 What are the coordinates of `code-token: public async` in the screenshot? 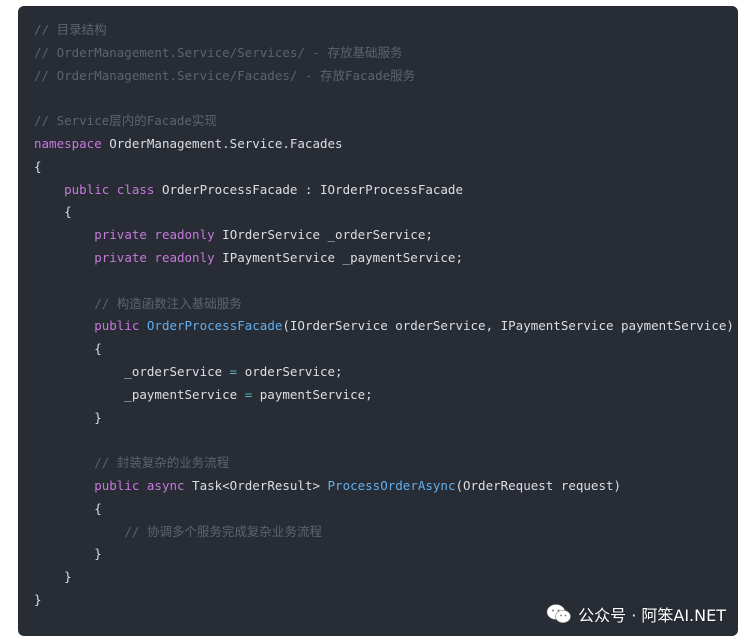 It's located at (139, 485).